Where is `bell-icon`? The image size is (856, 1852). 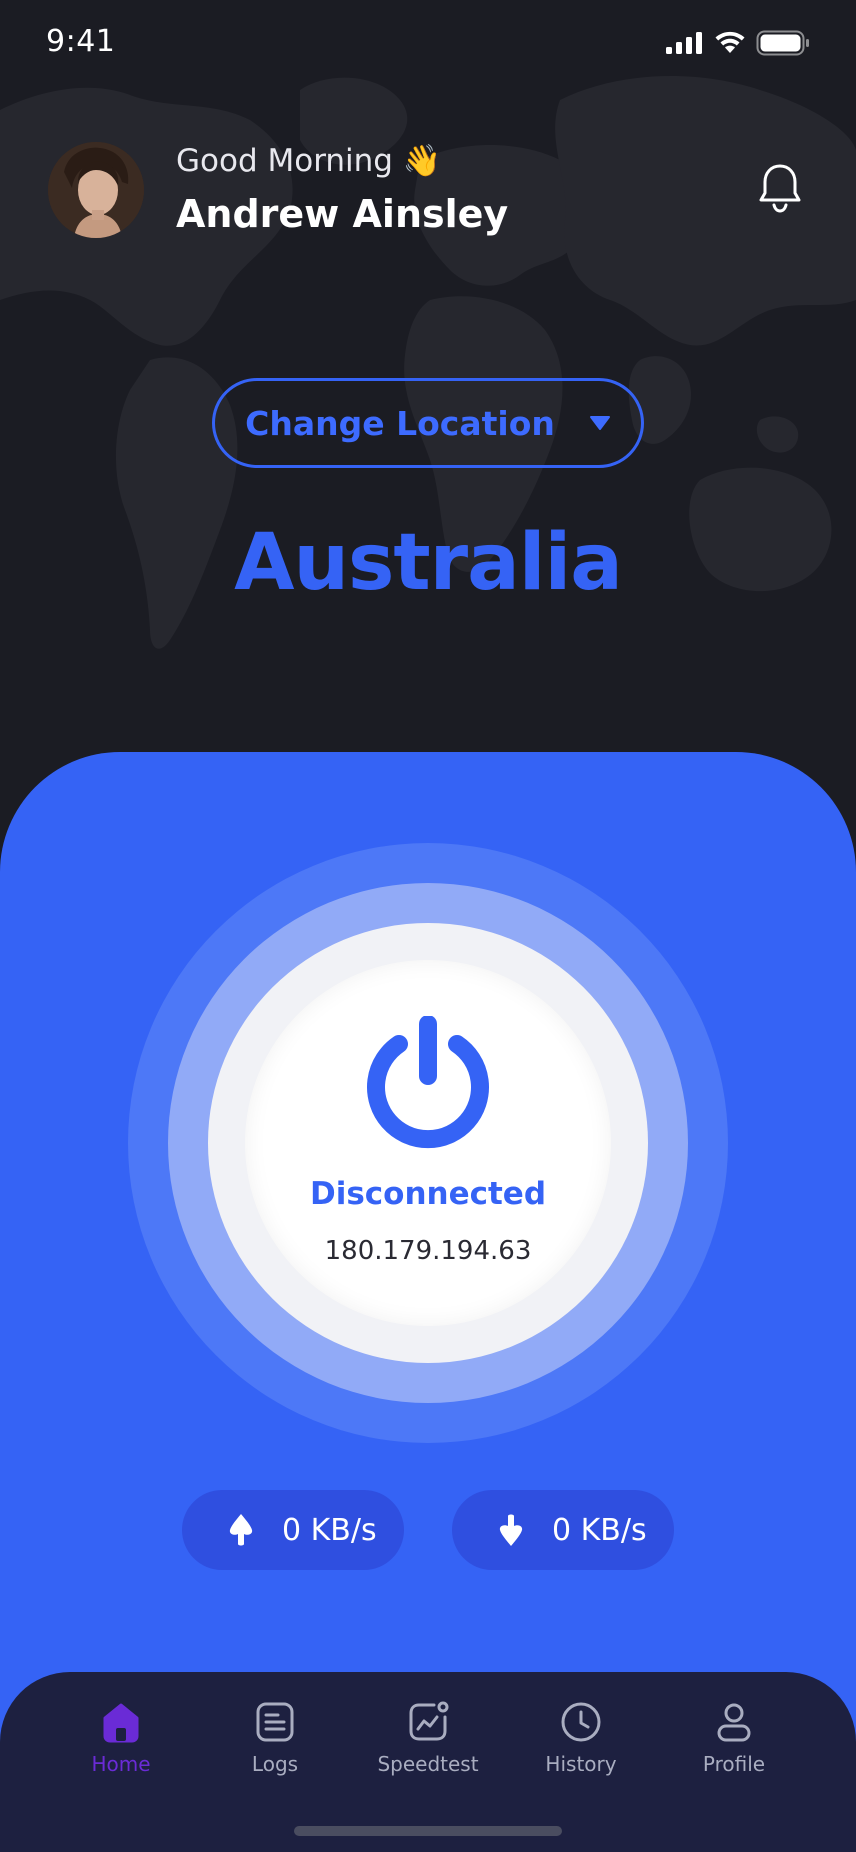 bell-icon is located at coordinates (780, 188).